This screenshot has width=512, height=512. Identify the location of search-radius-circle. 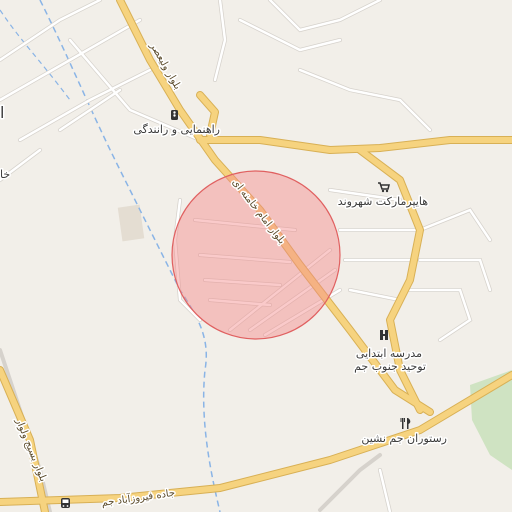
(256, 255).